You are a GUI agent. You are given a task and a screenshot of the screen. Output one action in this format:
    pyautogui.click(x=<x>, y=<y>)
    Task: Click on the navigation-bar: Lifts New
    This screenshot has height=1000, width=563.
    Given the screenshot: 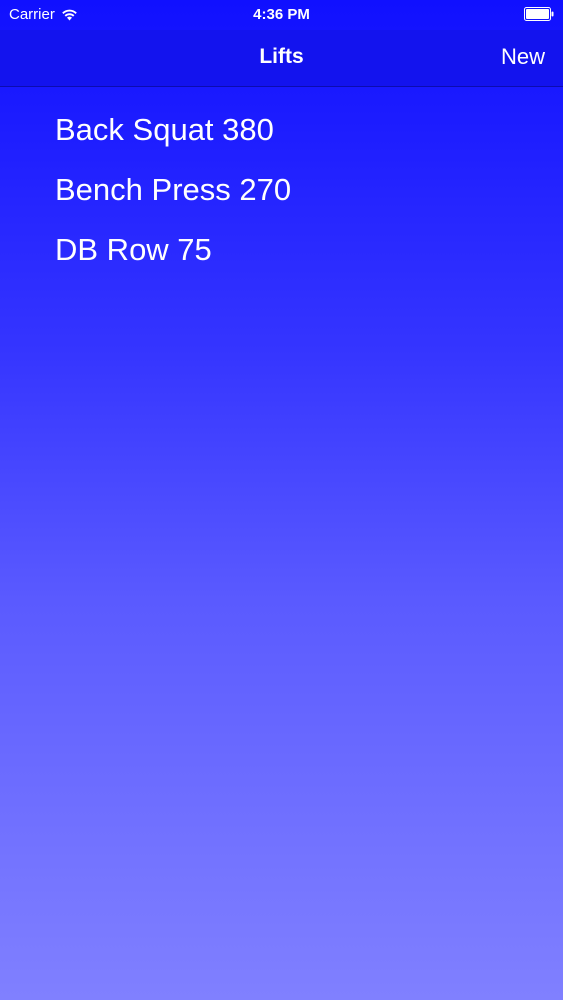 What is the action you would take?
    pyautogui.click(x=281, y=58)
    